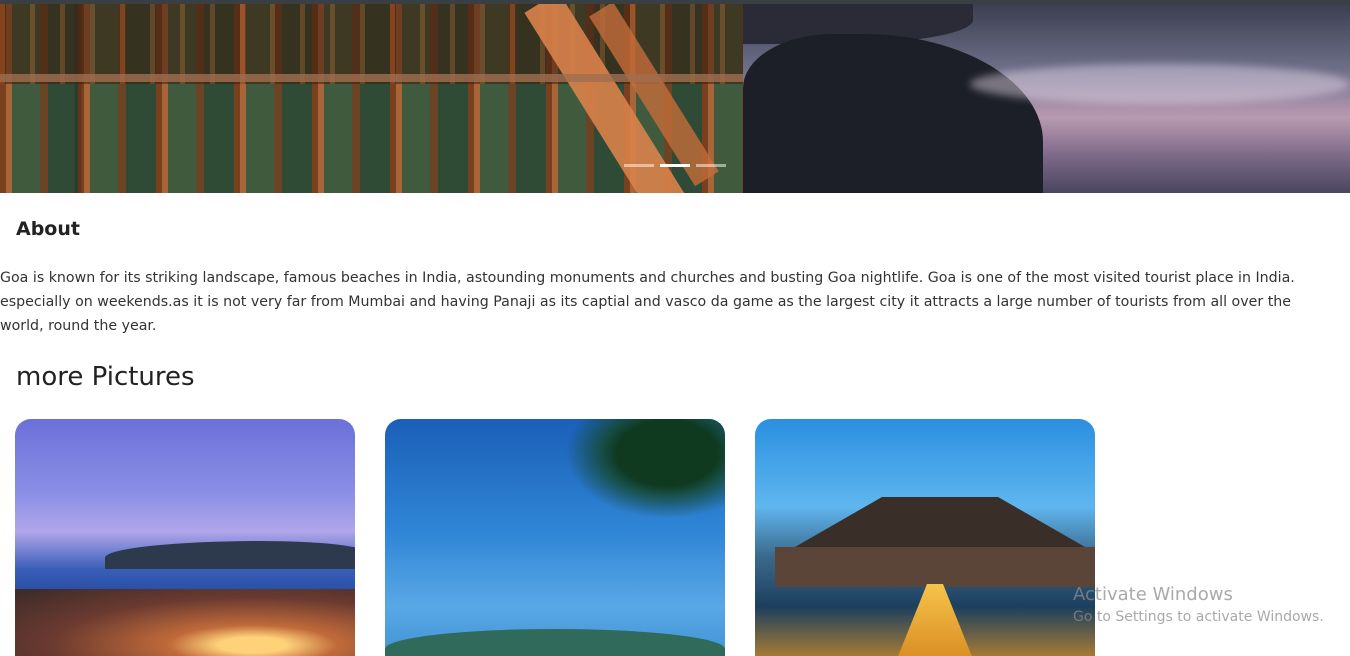  What do you see at coordinates (1198, 617) in the screenshot?
I see `watermark-subtitle: Go to Settings to activate Windows.` at bounding box center [1198, 617].